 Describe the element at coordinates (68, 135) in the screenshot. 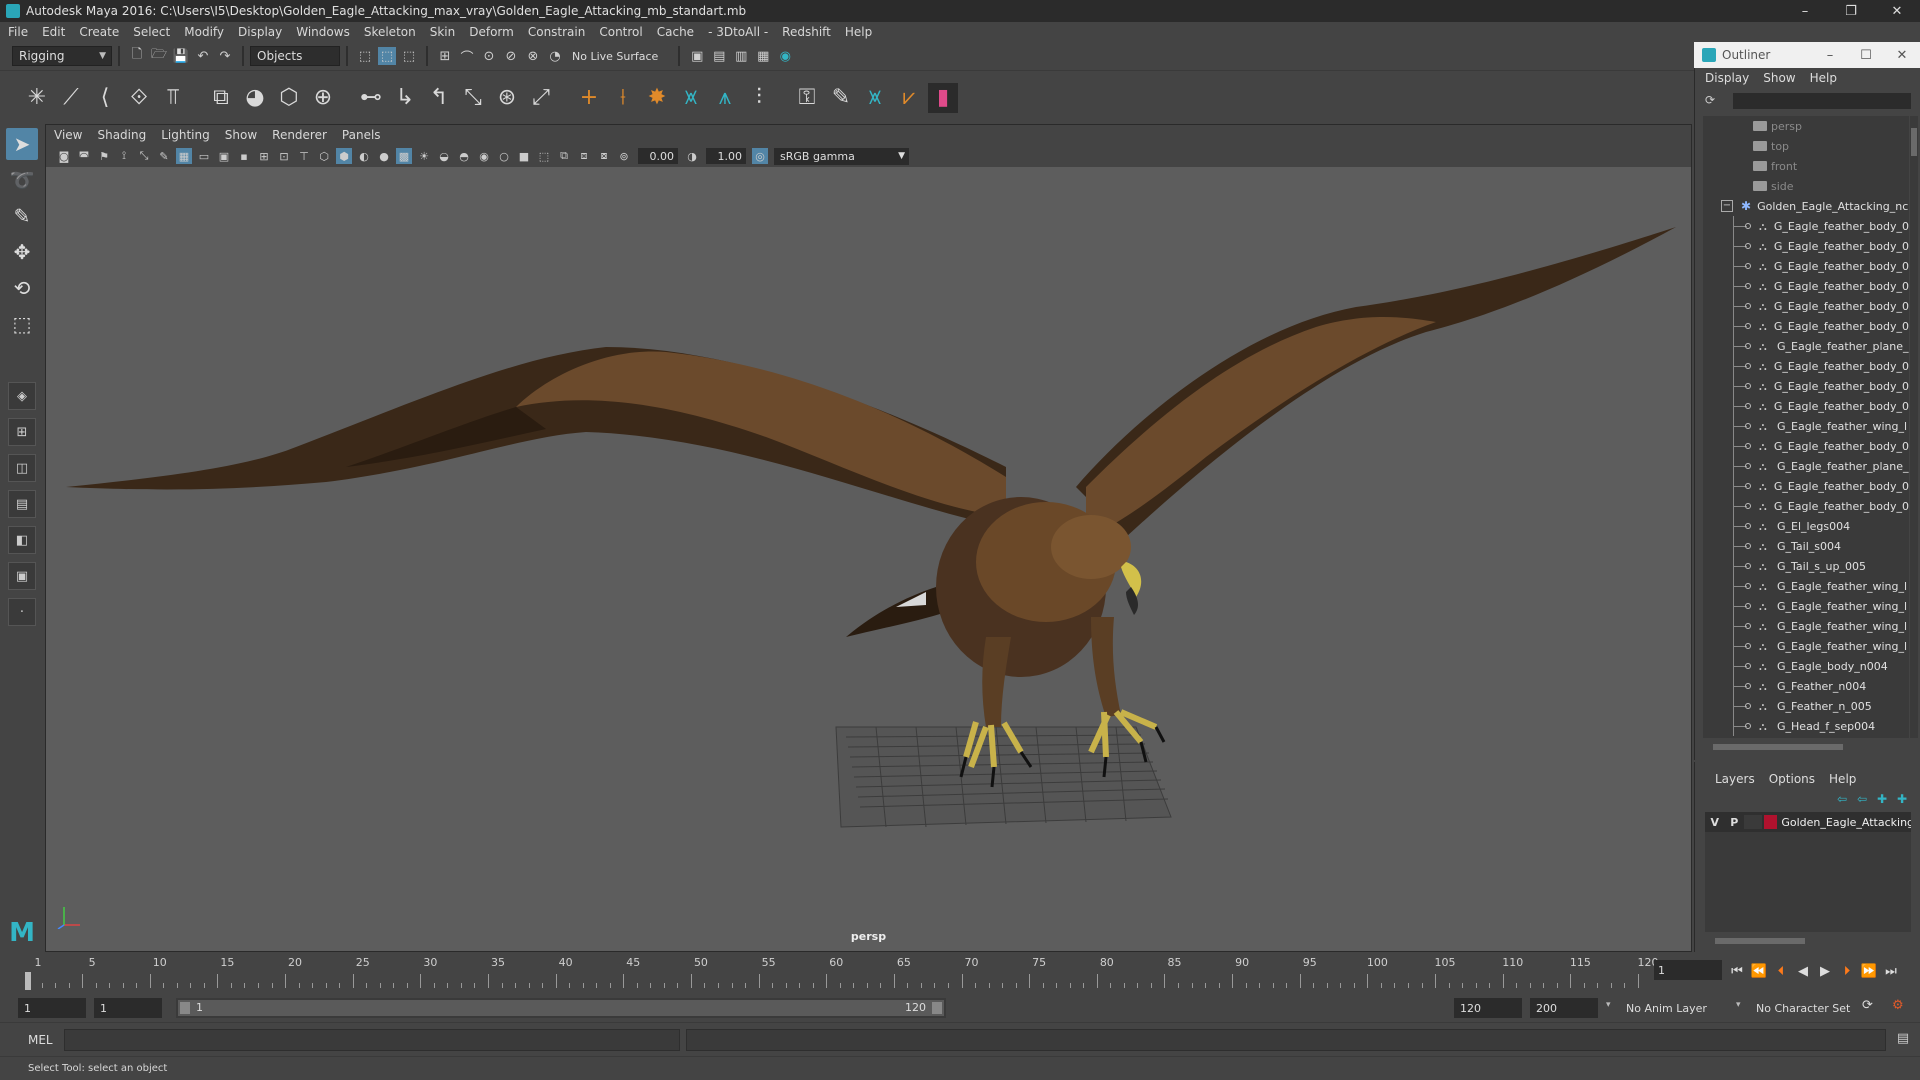

I see `viewport-menu-view: View` at that location.